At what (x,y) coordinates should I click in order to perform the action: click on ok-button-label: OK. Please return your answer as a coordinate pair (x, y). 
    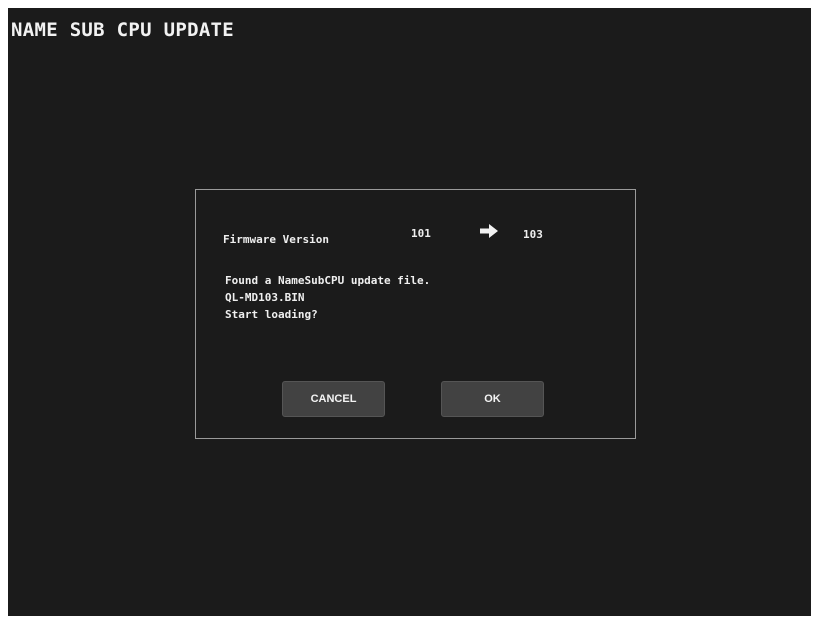
    Looking at the image, I should click on (492, 399).